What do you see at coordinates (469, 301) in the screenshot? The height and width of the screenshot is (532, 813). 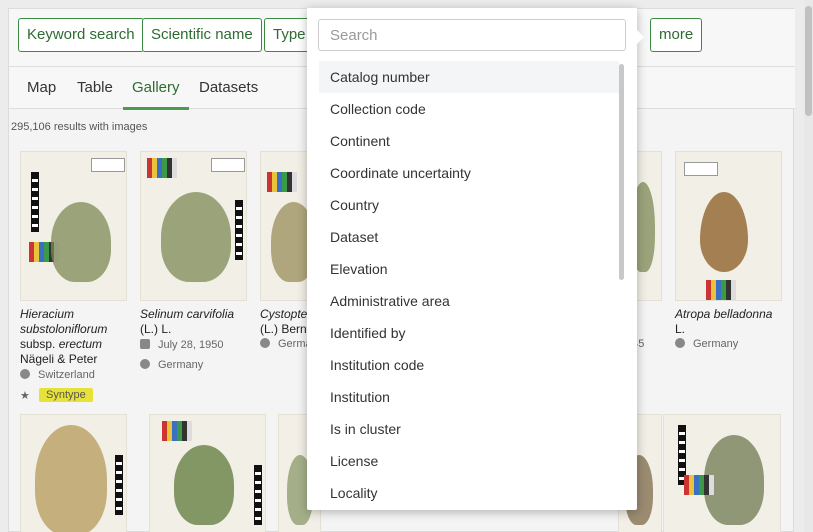 I see `option-administrative-area: Administrative area` at bounding box center [469, 301].